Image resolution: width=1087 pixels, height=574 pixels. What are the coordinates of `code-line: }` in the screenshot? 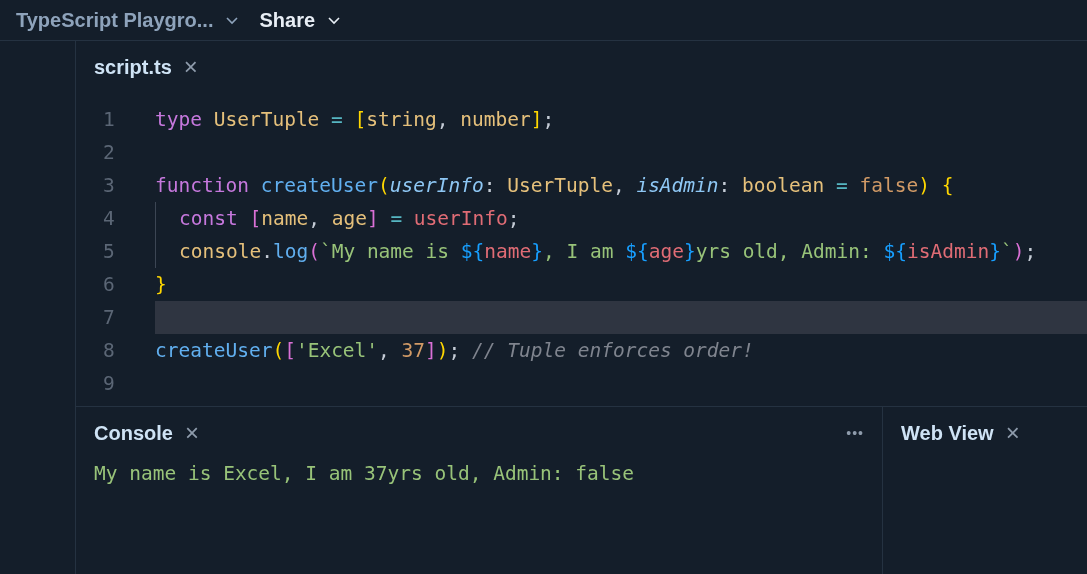 It's located at (161, 284).